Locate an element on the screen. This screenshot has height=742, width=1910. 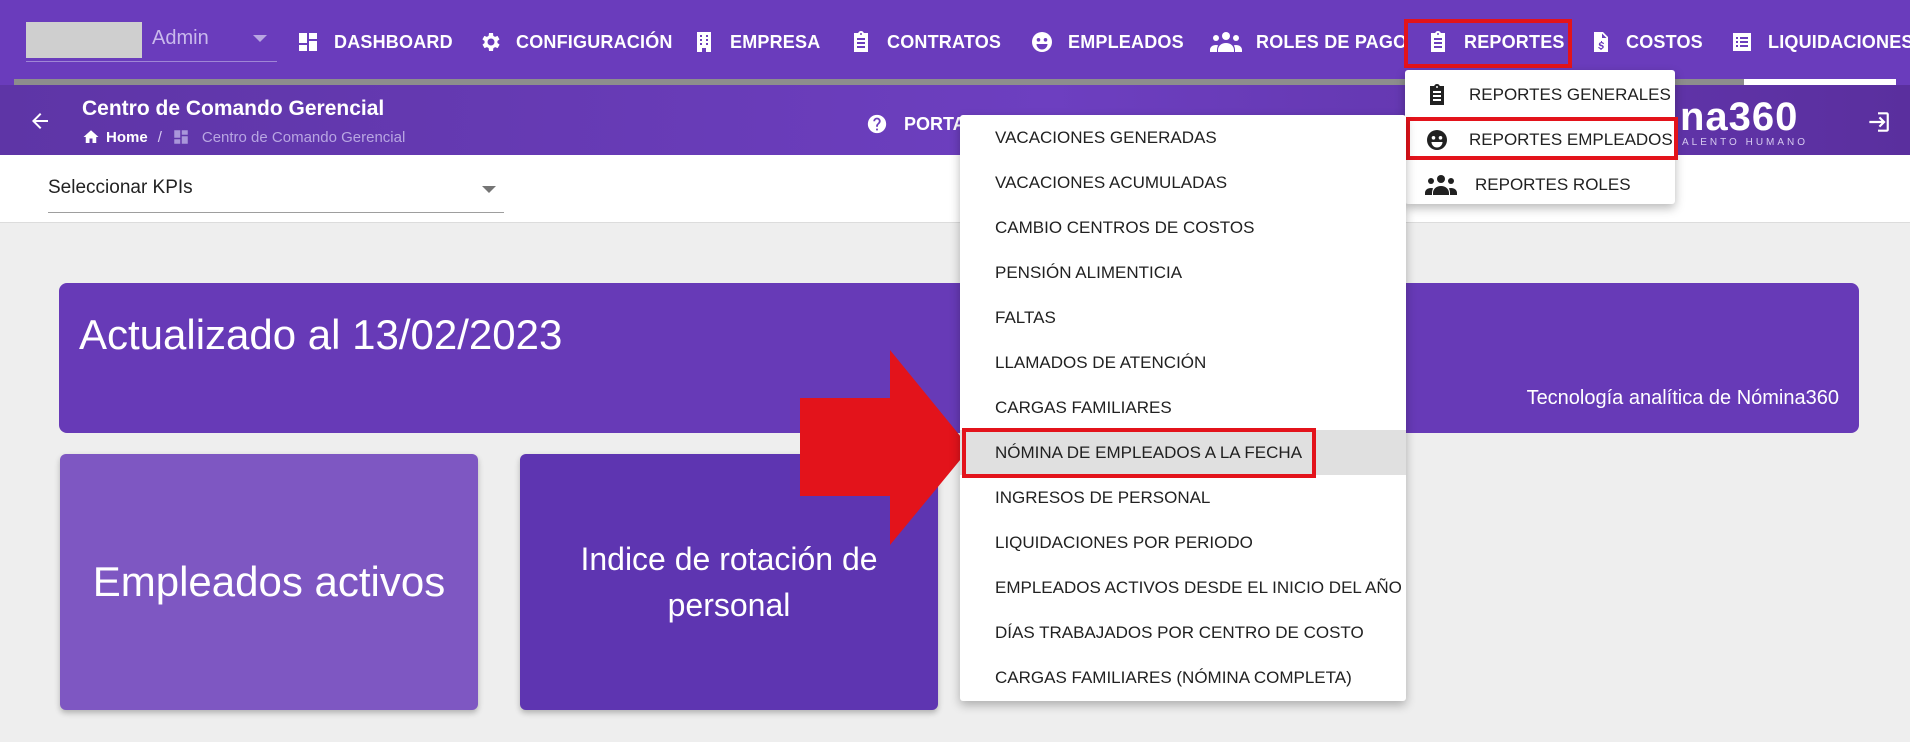
menu-item-label: LIQUIDACIONES POR PERIODO is located at coordinates (1124, 542).